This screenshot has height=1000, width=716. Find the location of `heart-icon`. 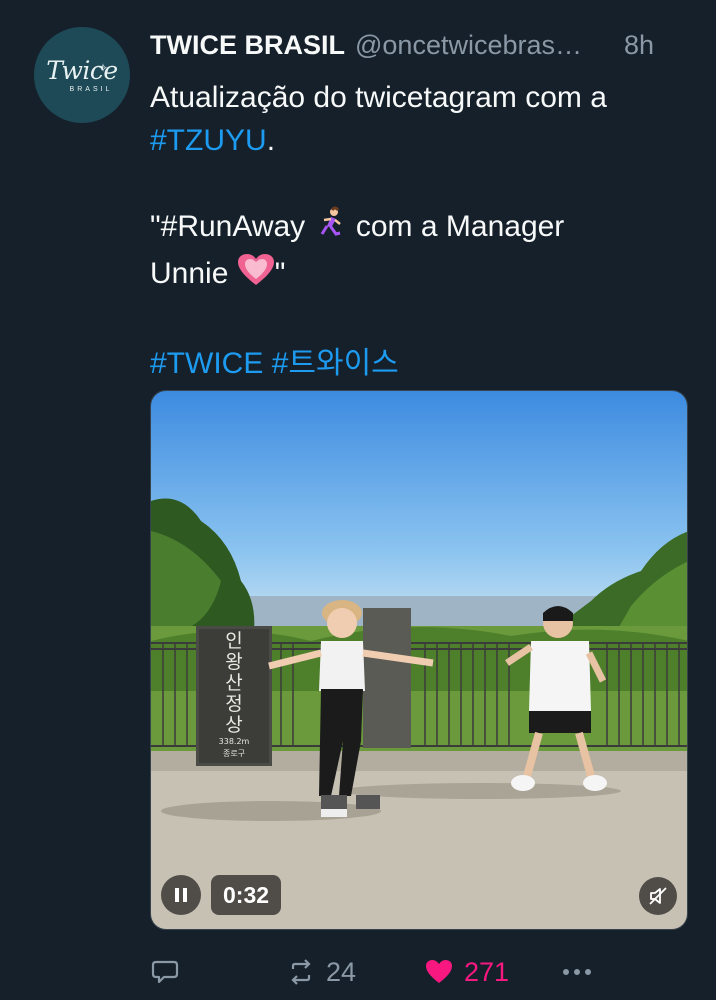

heart-icon is located at coordinates (439, 971).